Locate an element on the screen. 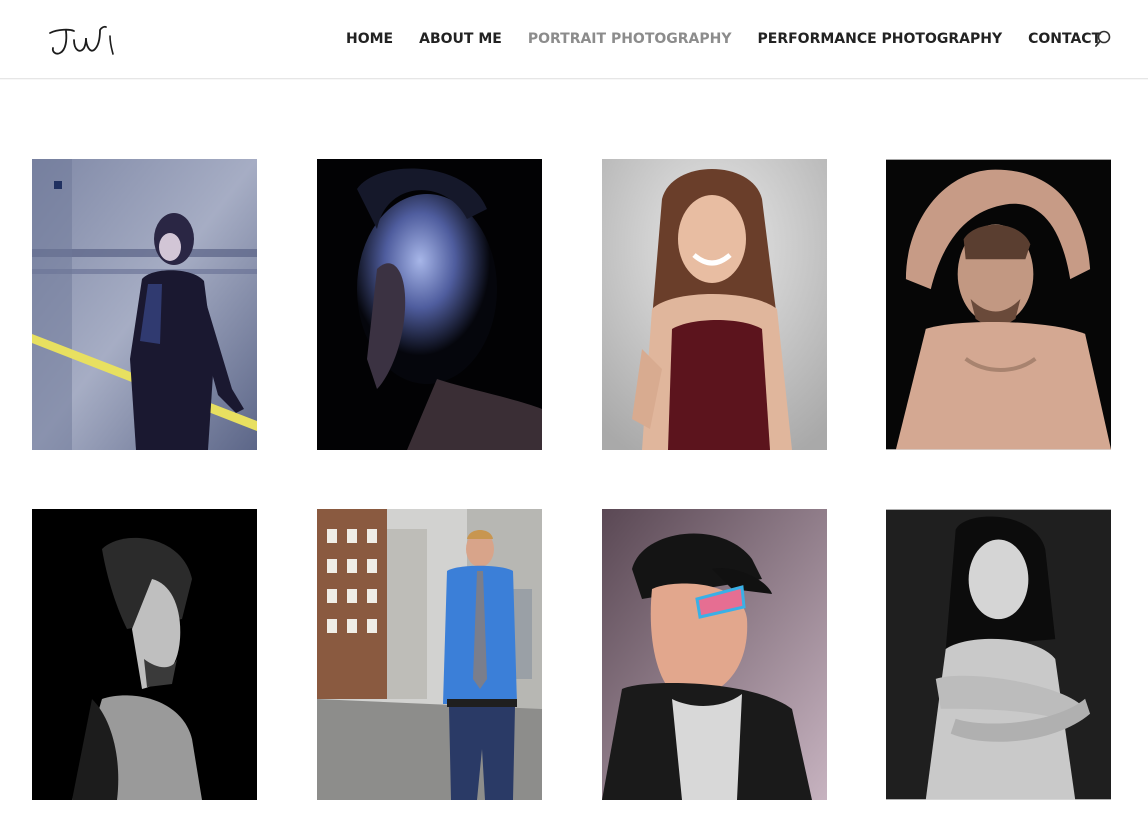 The width and height of the screenshot is (1148, 832). site-logo is located at coordinates (81, 39).